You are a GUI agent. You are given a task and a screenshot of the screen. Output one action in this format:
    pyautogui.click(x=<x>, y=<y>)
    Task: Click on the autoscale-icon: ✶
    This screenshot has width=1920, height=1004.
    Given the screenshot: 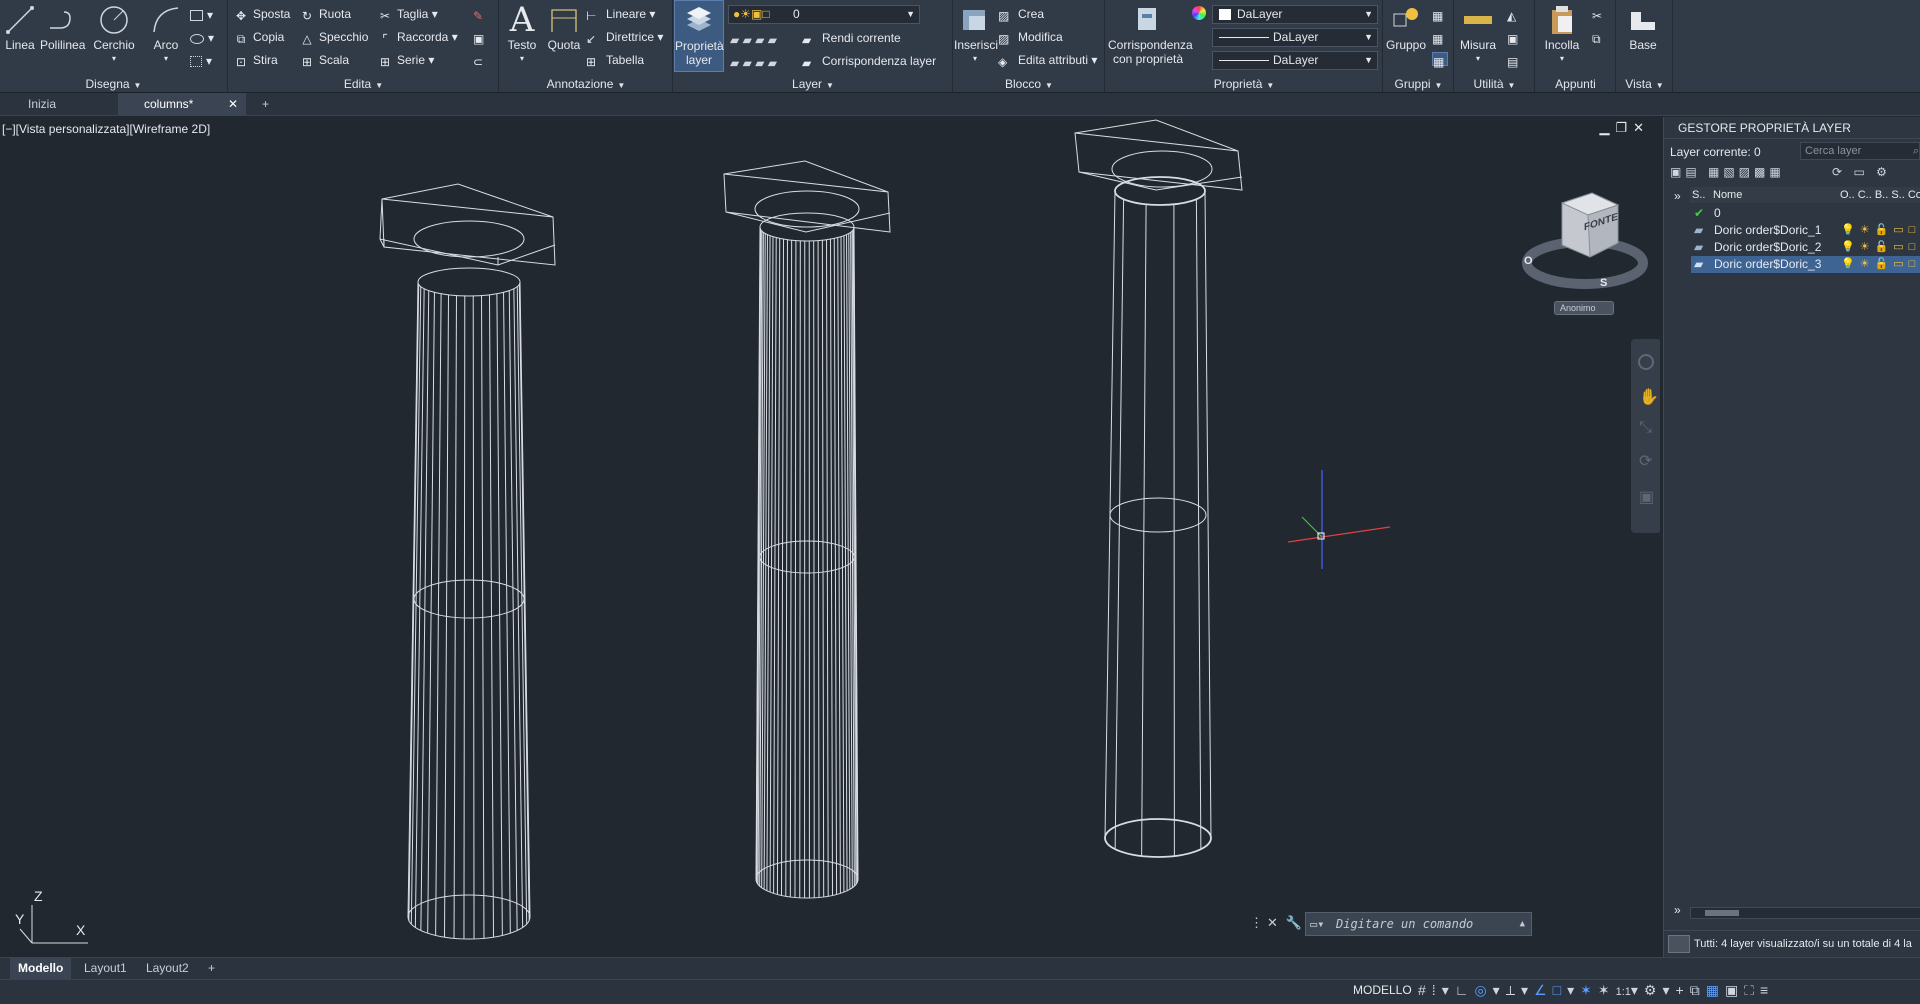 What is the action you would take?
    pyautogui.click(x=1607, y=990)
    